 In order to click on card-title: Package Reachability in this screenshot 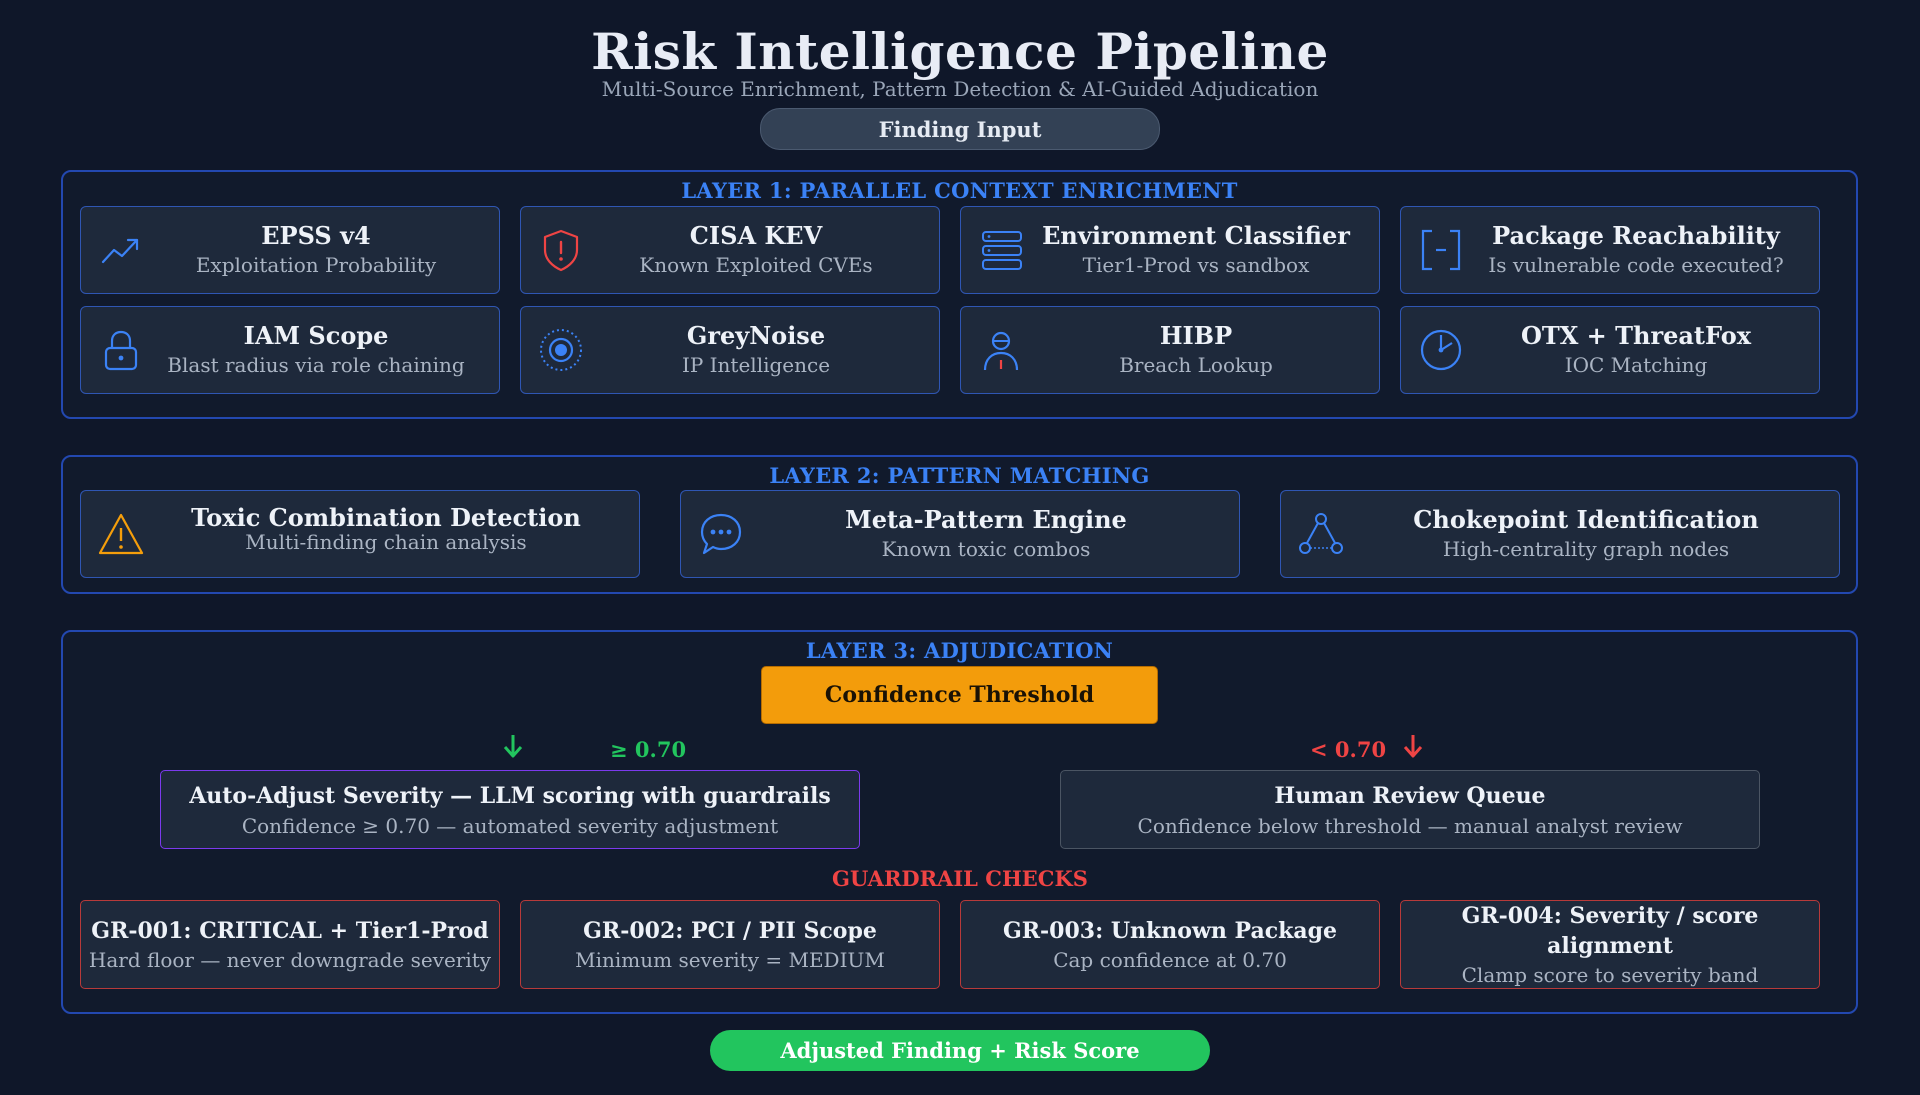, I will do `click(1636, 235)`.